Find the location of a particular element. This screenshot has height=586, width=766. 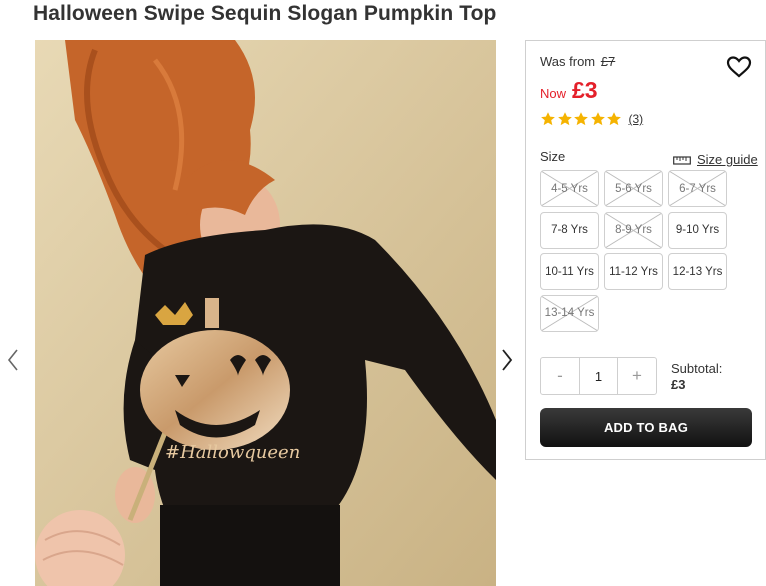

subtotal: Subtotal: £3 is located at coordinates (696, 377).